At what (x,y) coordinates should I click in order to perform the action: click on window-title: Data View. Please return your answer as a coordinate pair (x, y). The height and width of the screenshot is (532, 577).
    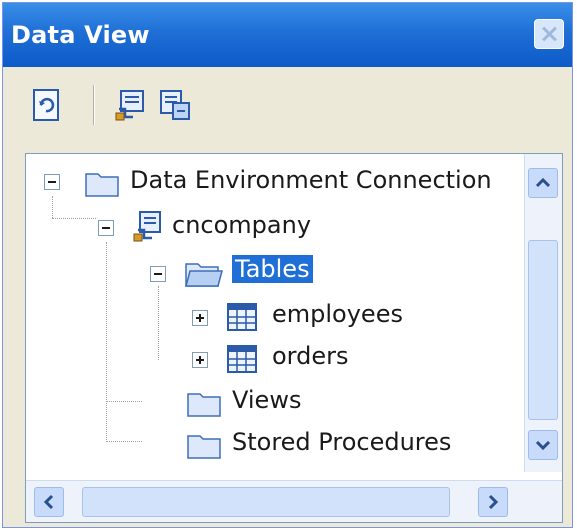
    Looking at the image, I should click on (80, 35).